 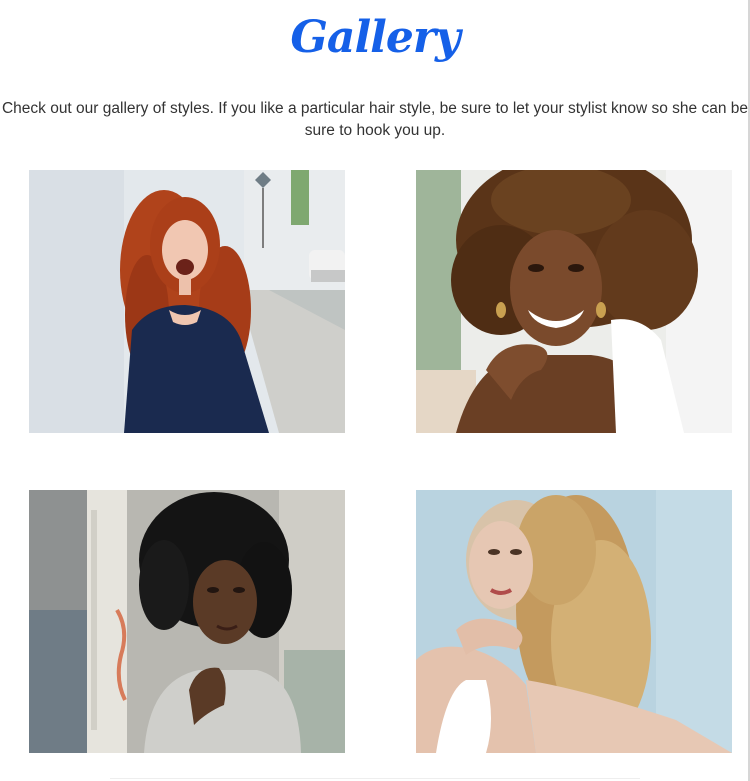 I want to click on curly-red-hair-photo-image, so click(x=187, y=301).